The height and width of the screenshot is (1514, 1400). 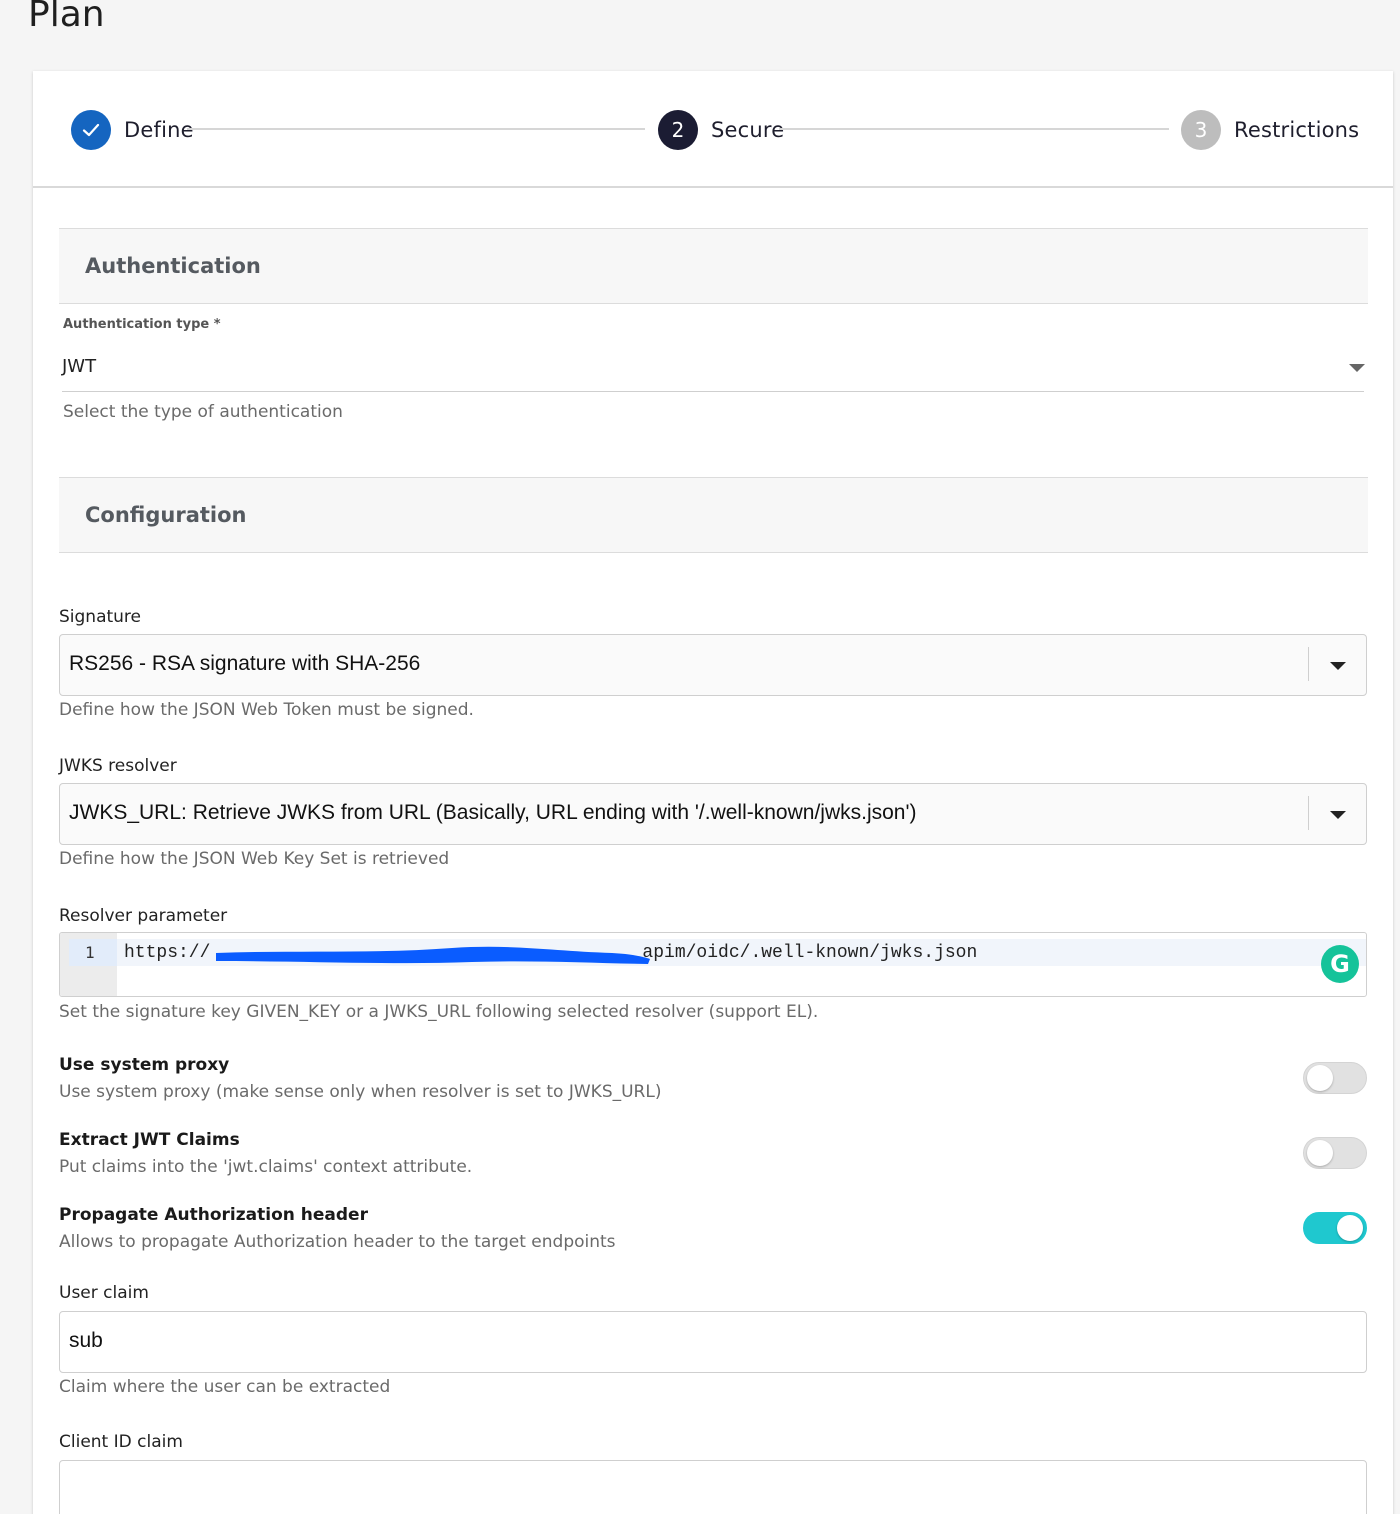 I want to click on step-restrictions-label: Restrictions, so click(x=1297, y=130).